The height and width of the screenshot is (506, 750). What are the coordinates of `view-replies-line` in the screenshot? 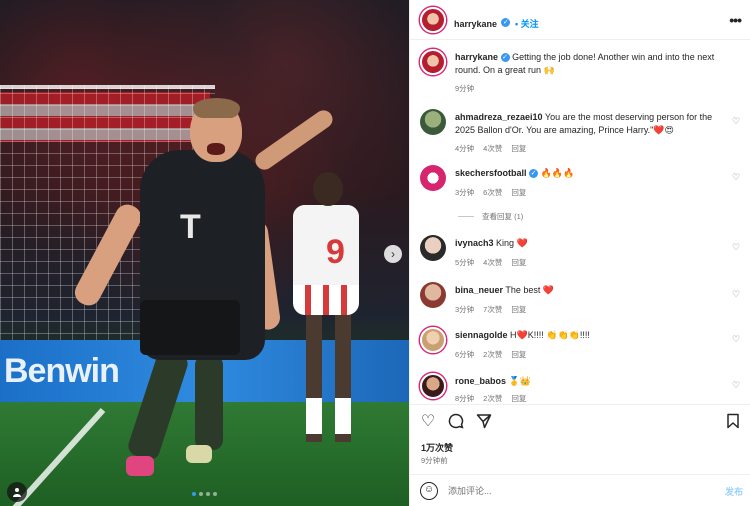 It's located at (466, 216).